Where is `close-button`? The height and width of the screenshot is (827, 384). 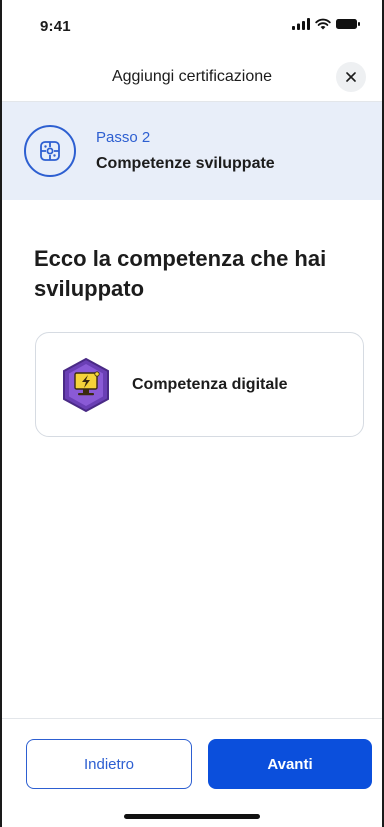 close-button is located at coordinates (351, 77).